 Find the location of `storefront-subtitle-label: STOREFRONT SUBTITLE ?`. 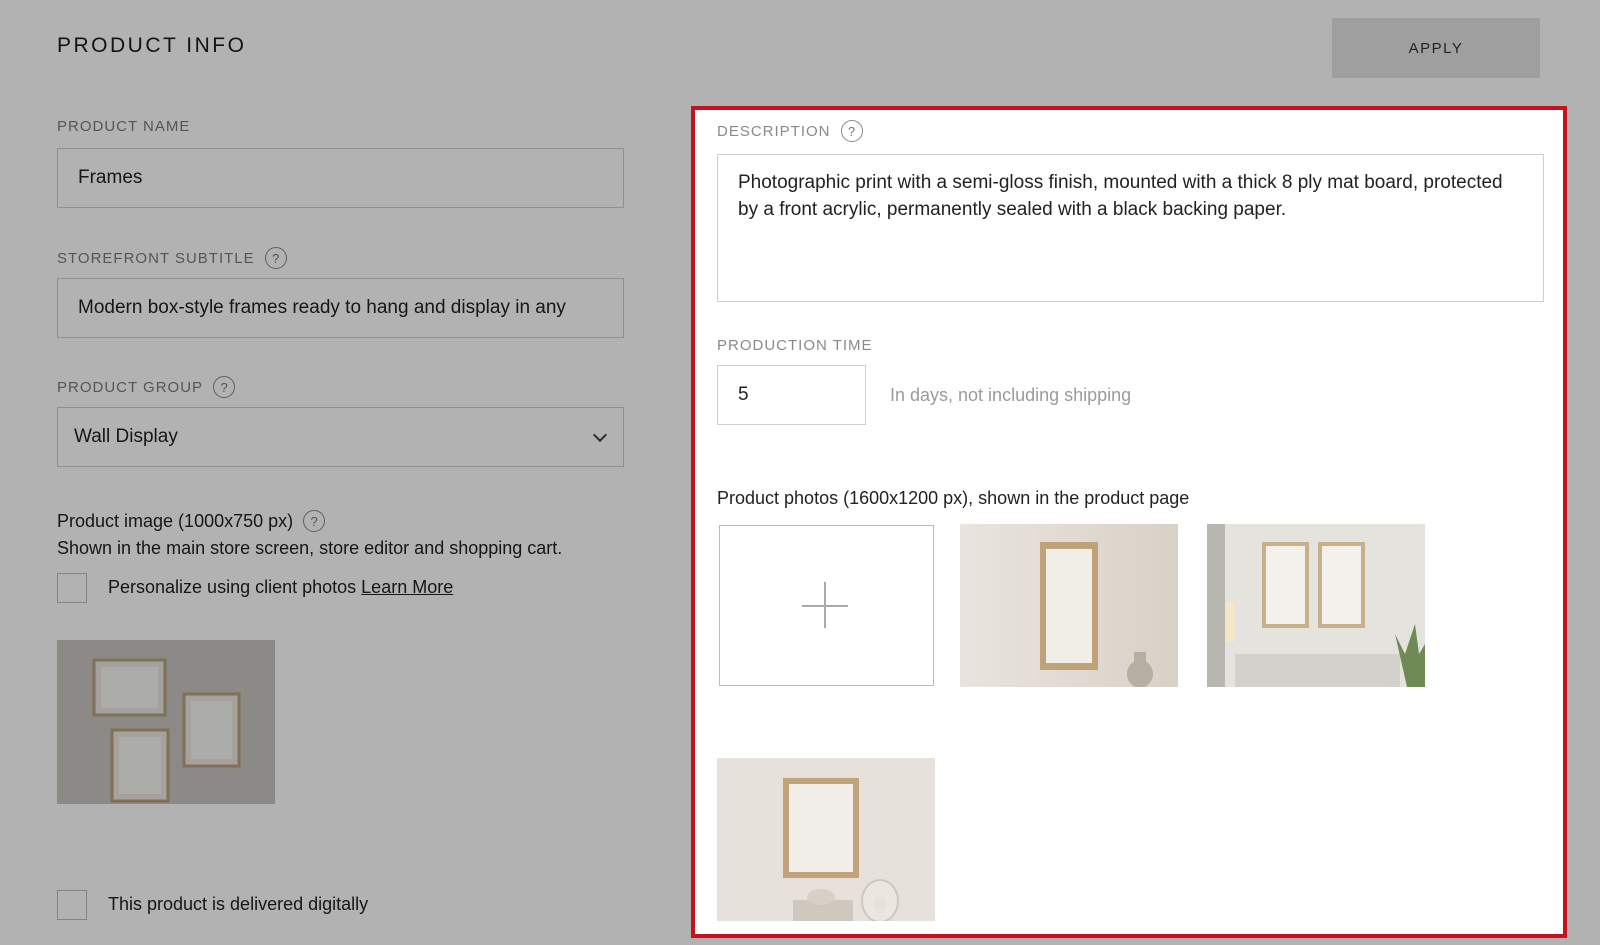

storefront-subtitle-label: STOREFRONT SUBTITLE ? is located at coordinates (172, 258).